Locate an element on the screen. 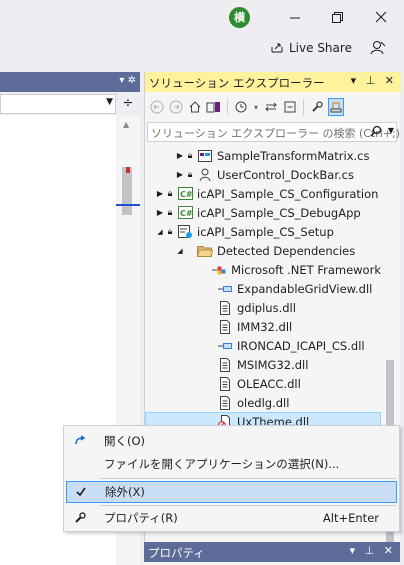 Image resolution: width=404 pixels, height=565 pixels. scroll-thumb is located at coordinates (127, 191).